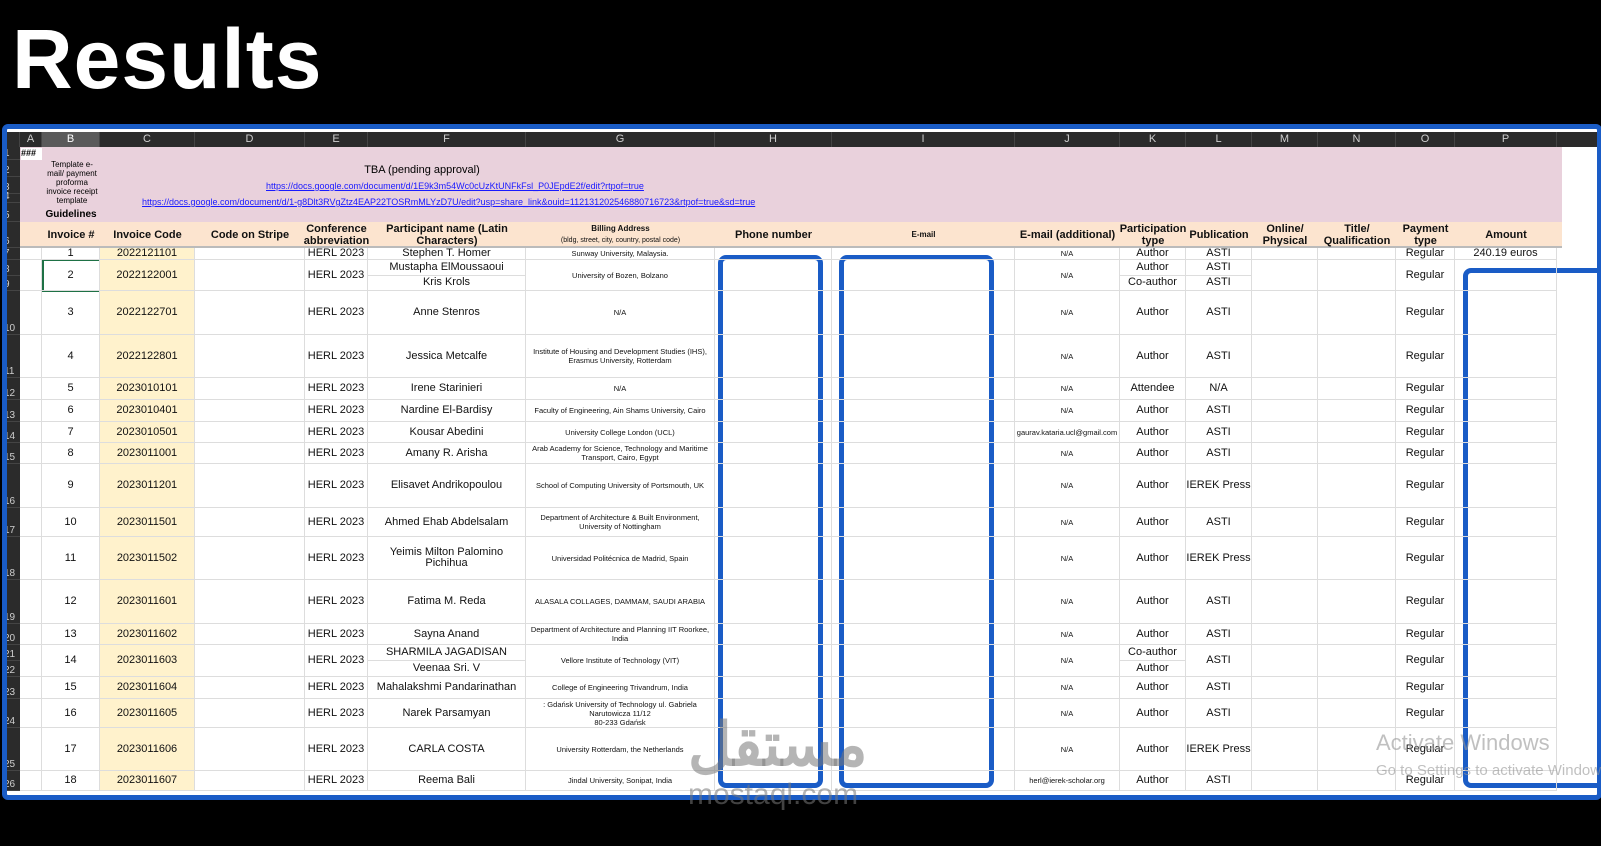  I want to click on cell-invoice: 5, so click(71, 389).